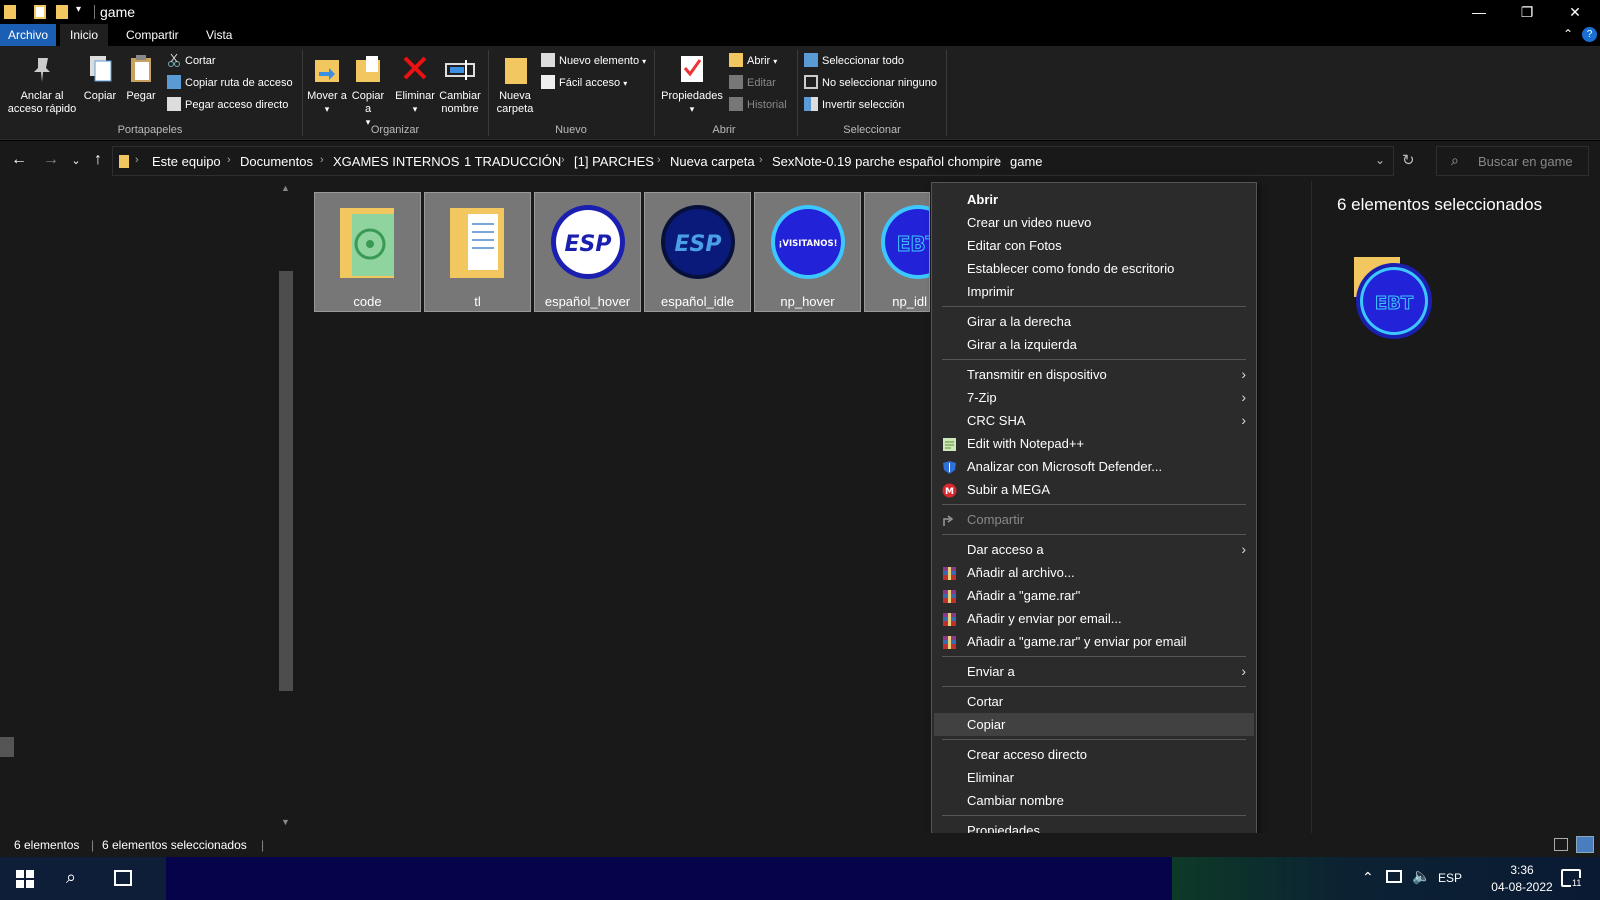  I want to click on new-item-button: Nuevo elemento ▾, so click(593, 61).